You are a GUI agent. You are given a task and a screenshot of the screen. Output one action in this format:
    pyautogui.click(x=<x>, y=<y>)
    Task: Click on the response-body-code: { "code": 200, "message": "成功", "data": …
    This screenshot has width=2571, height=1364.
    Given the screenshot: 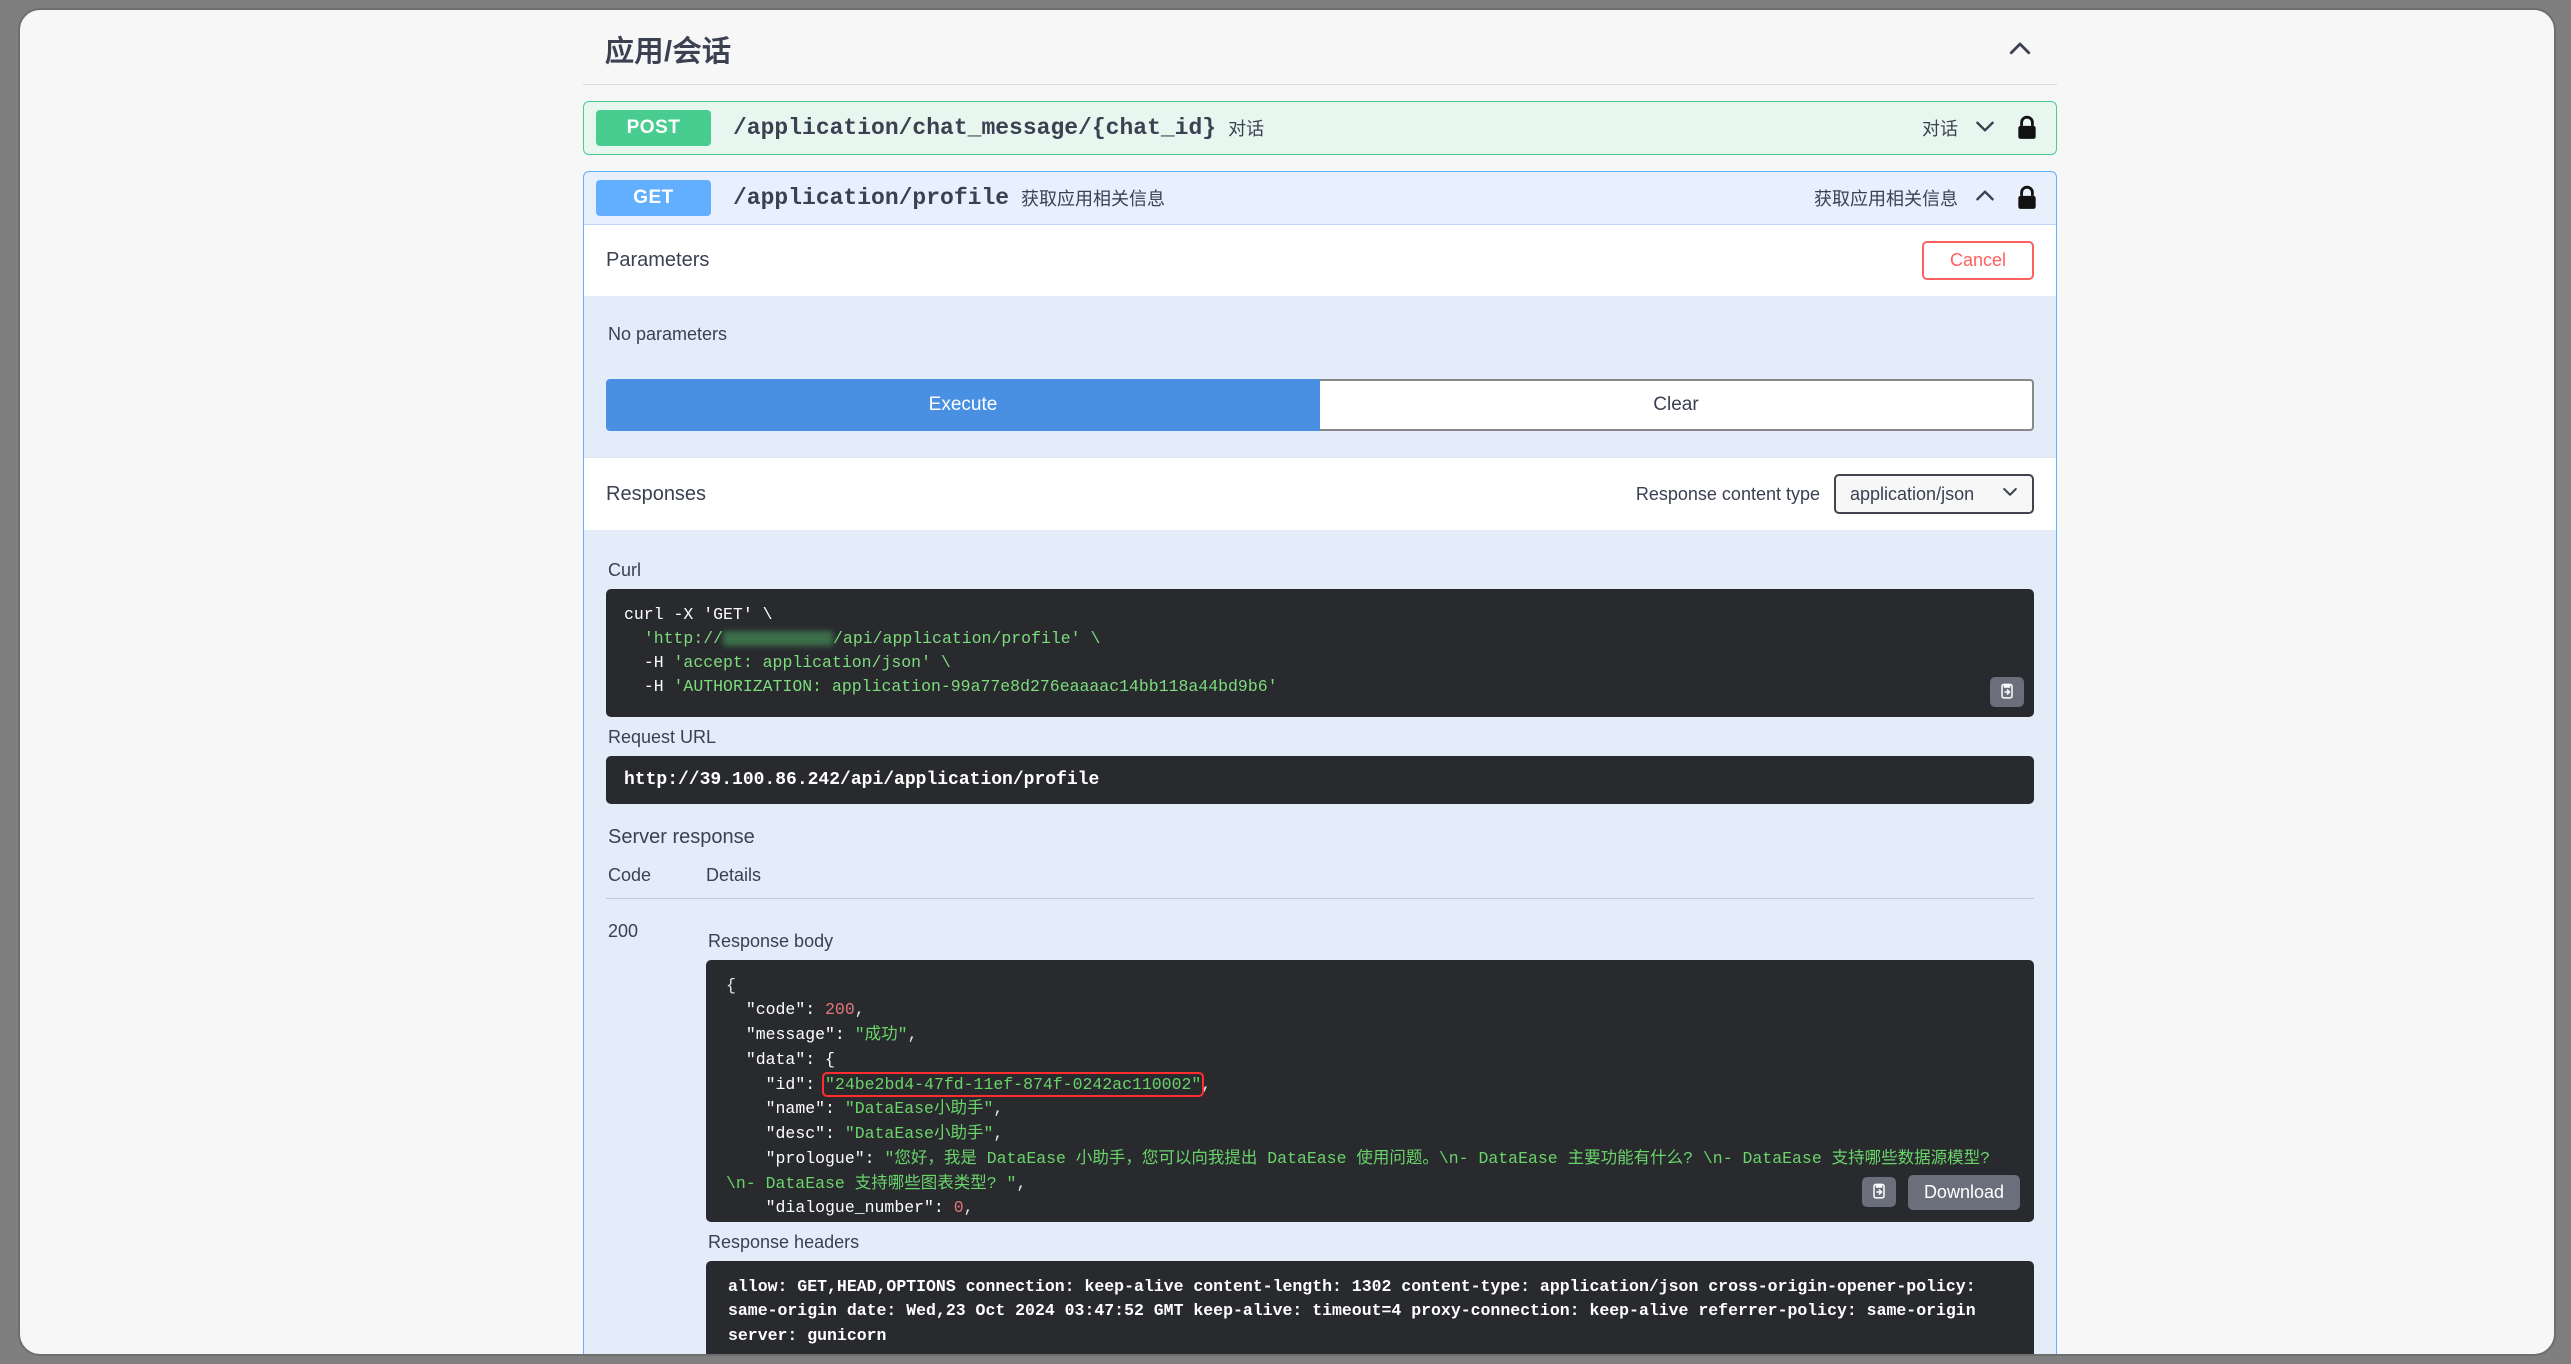 What is the action you would take?
    pyautogui.click(x=1370, y=1090)
    